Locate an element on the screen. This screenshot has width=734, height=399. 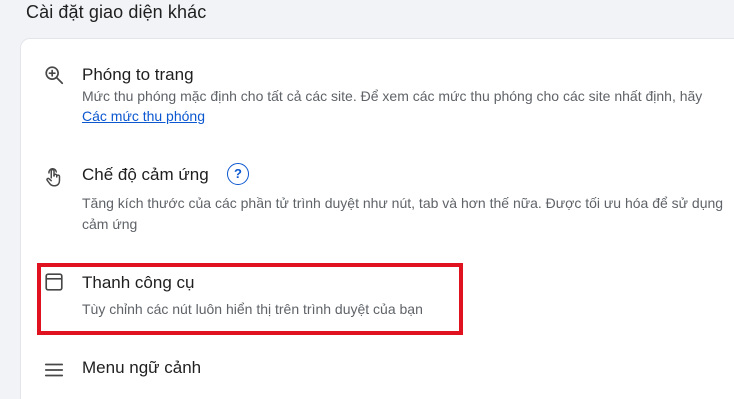
context-menu-title: Menu ngữ cảnh is located at coordinates (142, 367).